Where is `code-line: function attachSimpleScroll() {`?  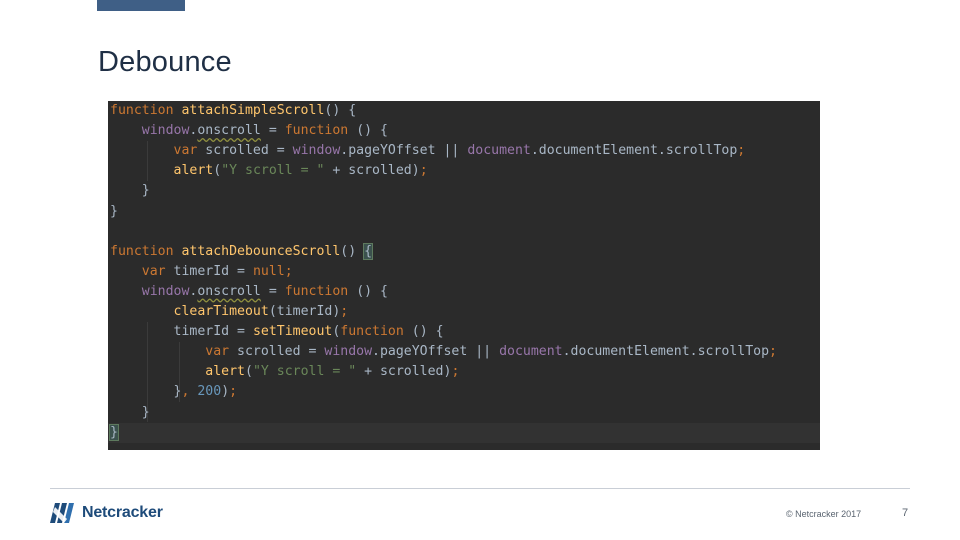 code-line: function attachSimpleScroll() { is located at coordinates (464, 111).